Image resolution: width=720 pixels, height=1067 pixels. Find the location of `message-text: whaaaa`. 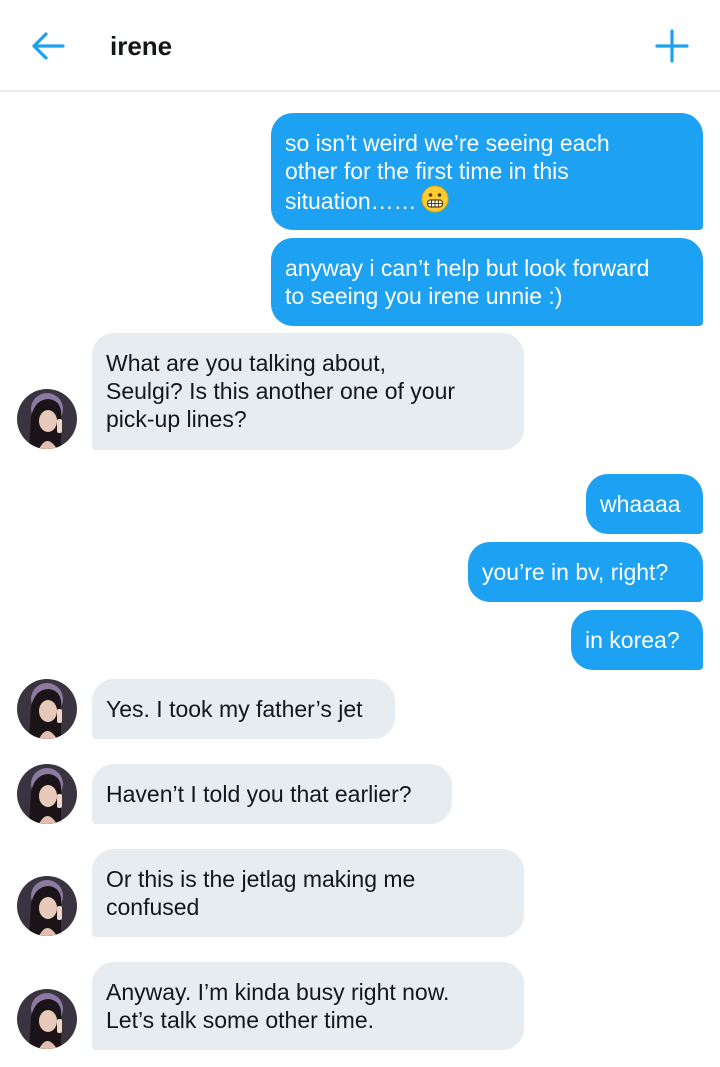

message-text: whaaaa is located at coordinates (640, 504).